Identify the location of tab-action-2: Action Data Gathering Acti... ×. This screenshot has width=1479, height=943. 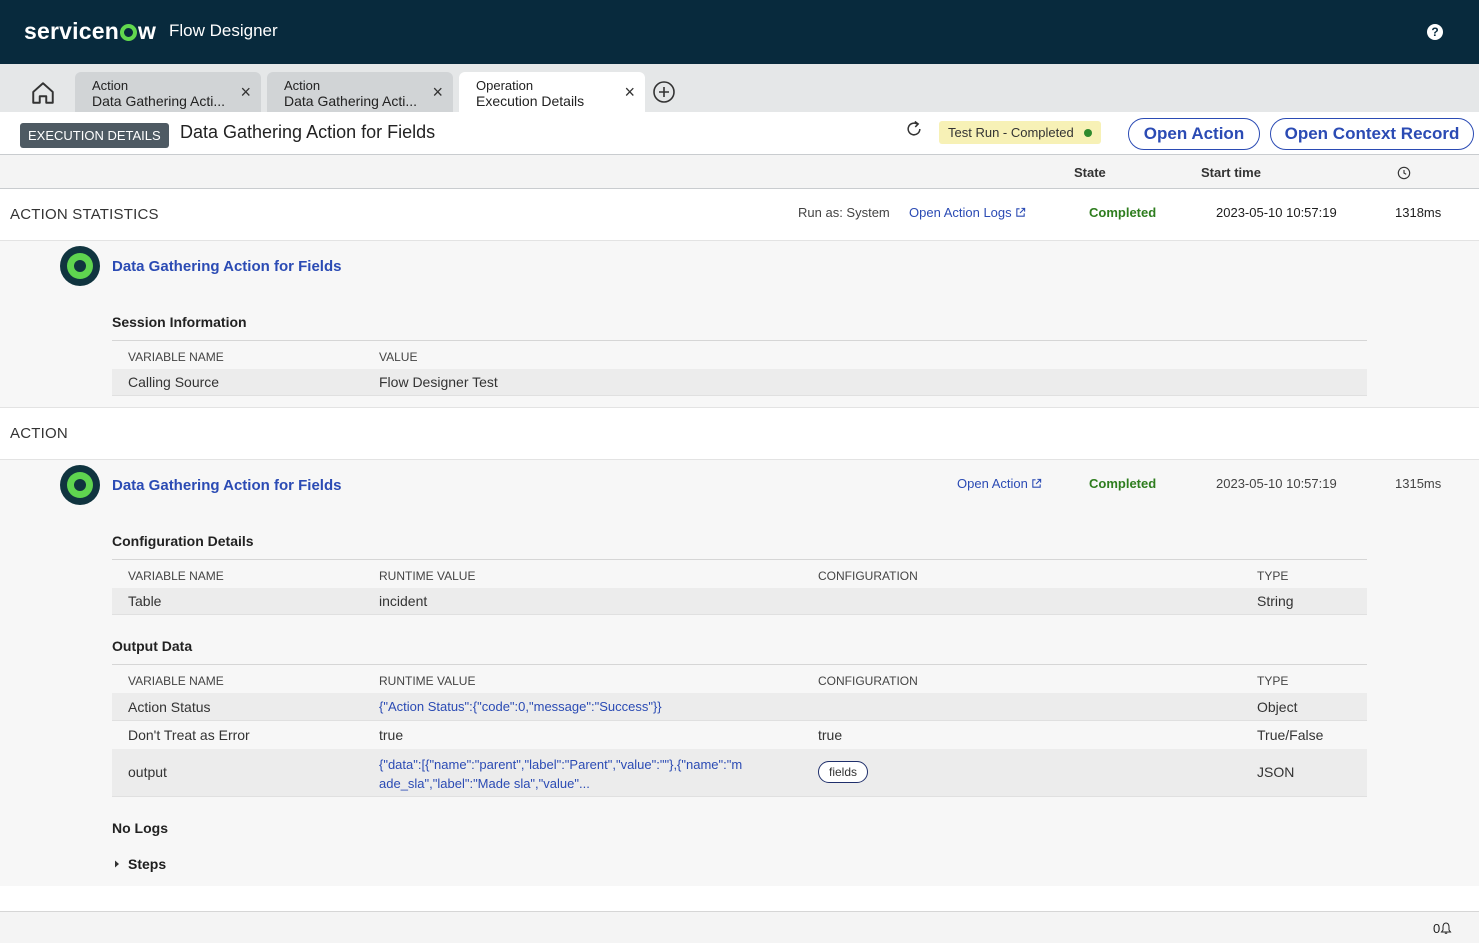
(360, 92).